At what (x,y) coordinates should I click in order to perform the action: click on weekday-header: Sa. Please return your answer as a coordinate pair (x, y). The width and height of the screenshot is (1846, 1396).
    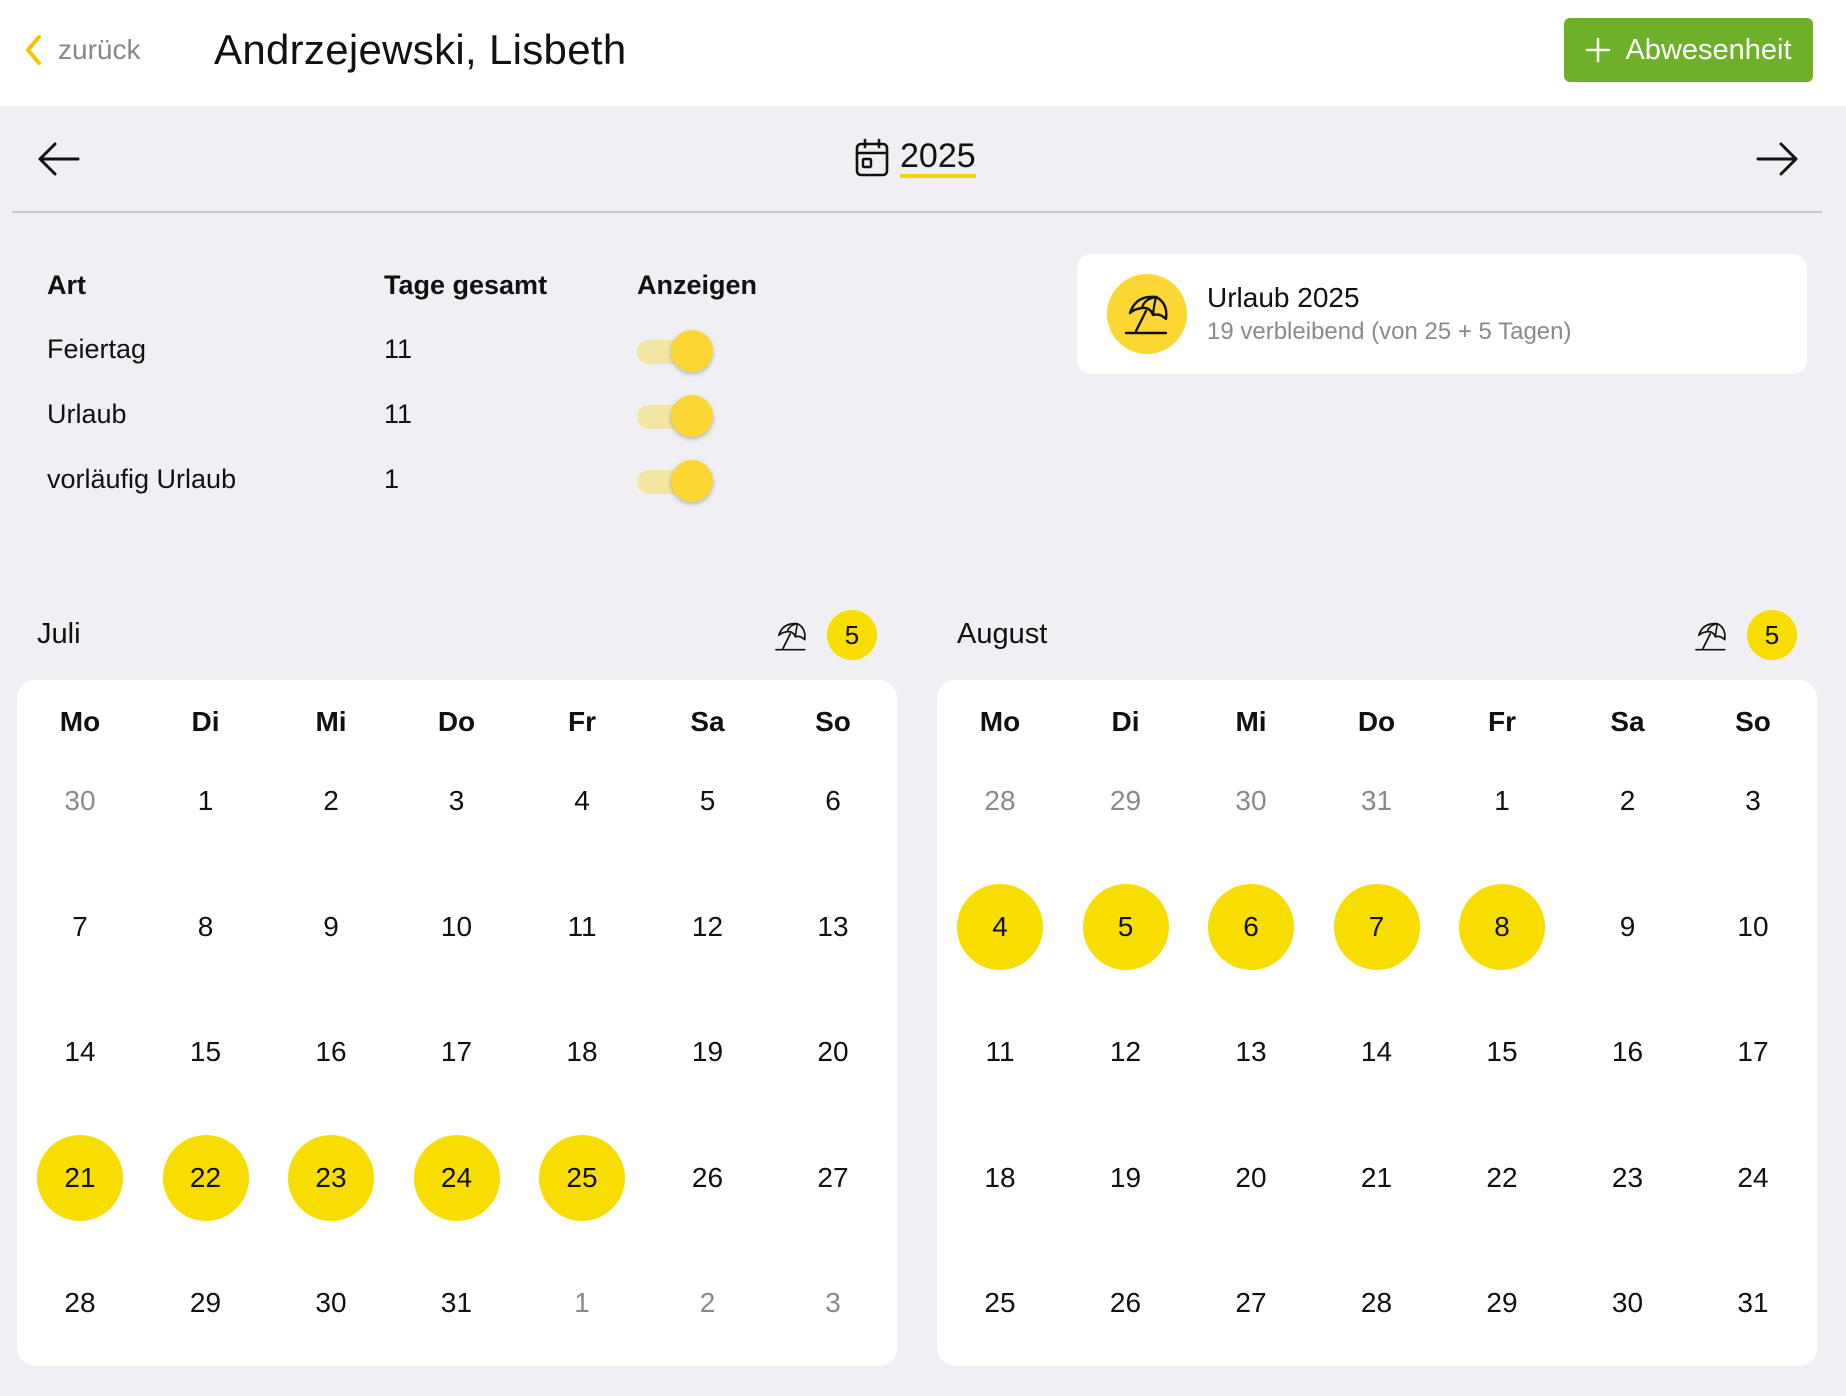
    Looking at the image, I should click on (1627, 721).